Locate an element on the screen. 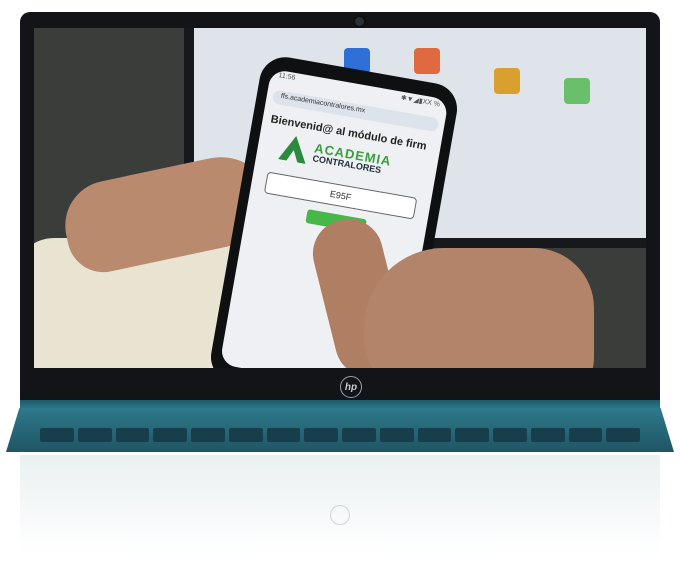 Image resolution: width=680 pixels, height=565 pixels. logo-mark-icon is located at coordinates (294, 149).